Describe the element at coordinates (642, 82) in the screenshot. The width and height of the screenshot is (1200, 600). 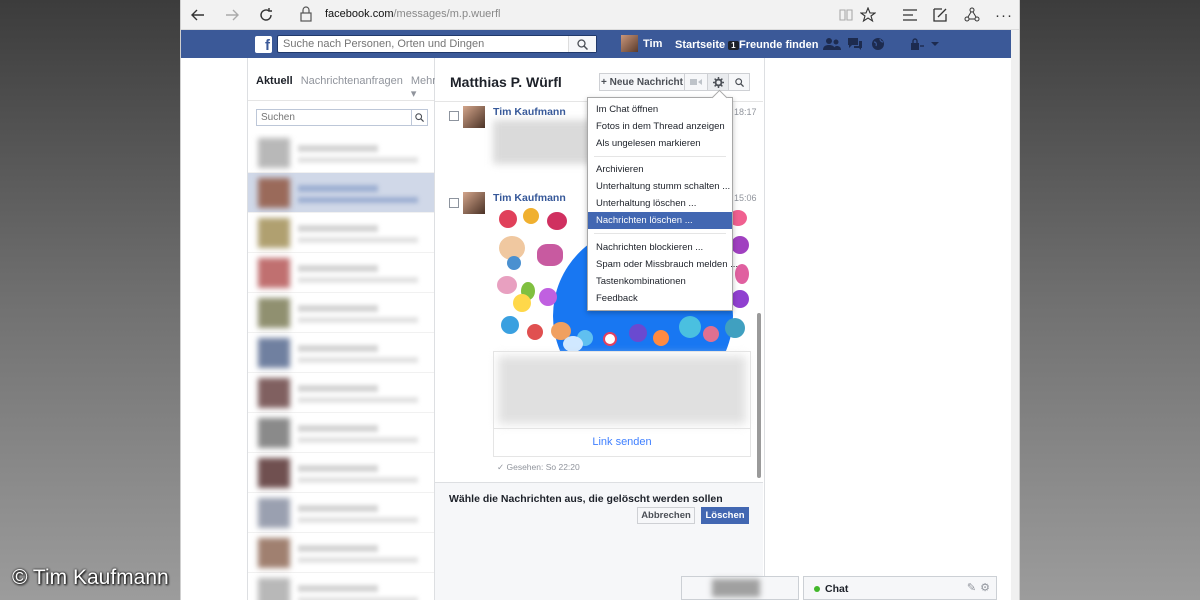
I see `new-message-button: + Neue Nachricht` at that location.